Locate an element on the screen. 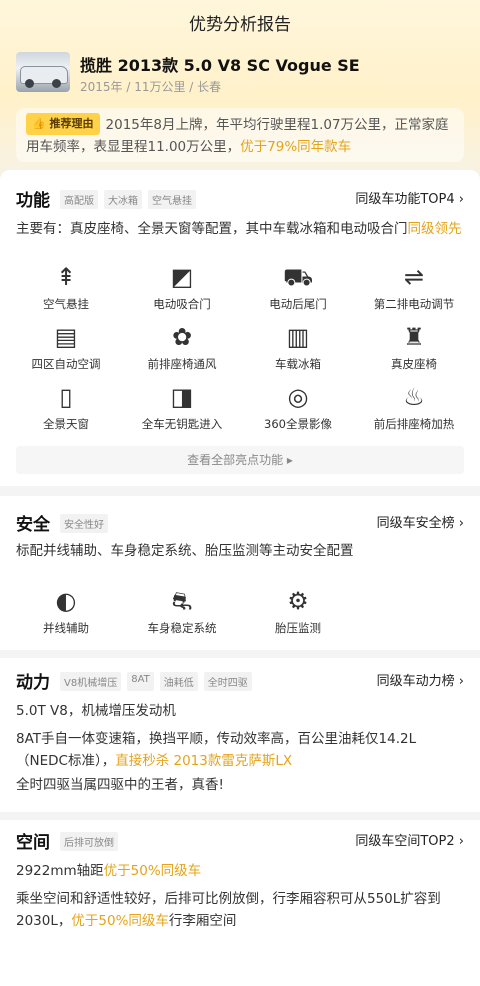  lane-assist-icon: ◐ is located at coordinates (66, 601).